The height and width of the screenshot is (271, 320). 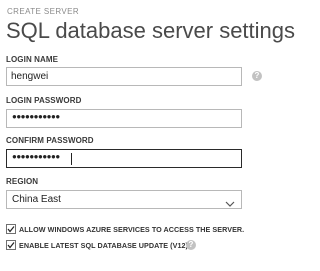 I want to click on login-name-value: hengwei, so click(x=30, y=76).